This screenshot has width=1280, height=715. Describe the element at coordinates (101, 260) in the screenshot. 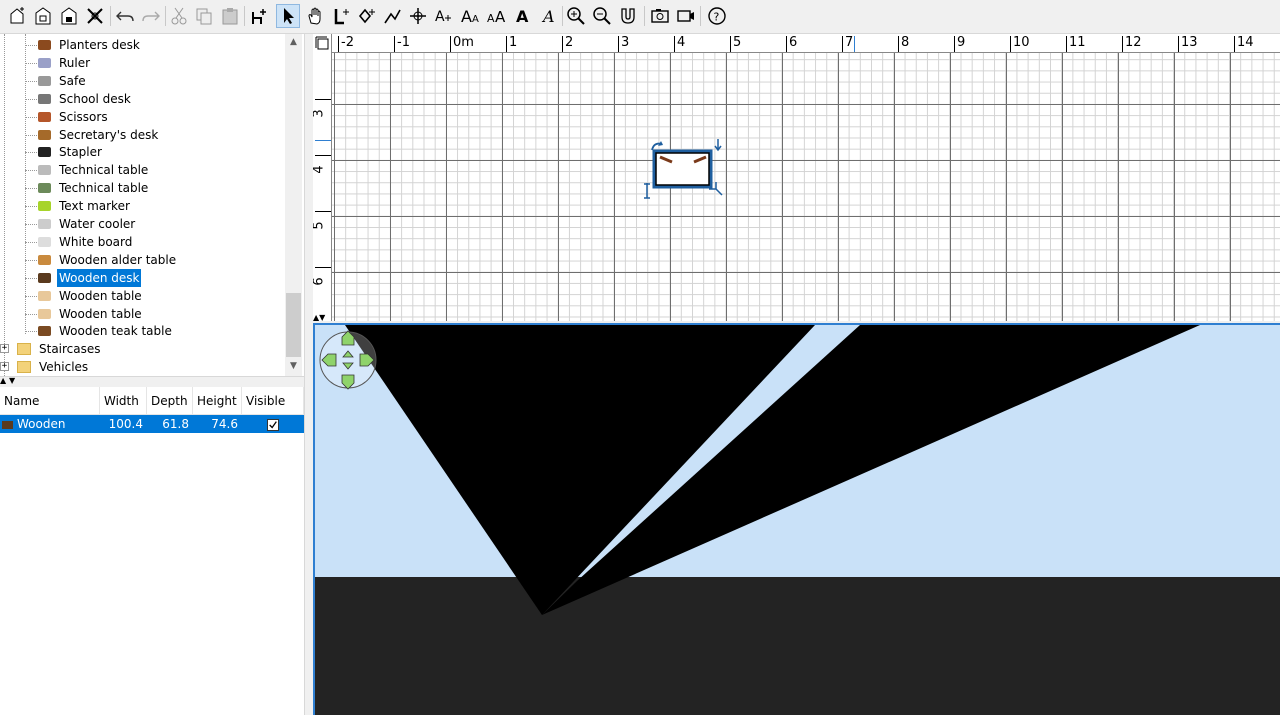

I see `tree-item: Wooden alder table` at that location.